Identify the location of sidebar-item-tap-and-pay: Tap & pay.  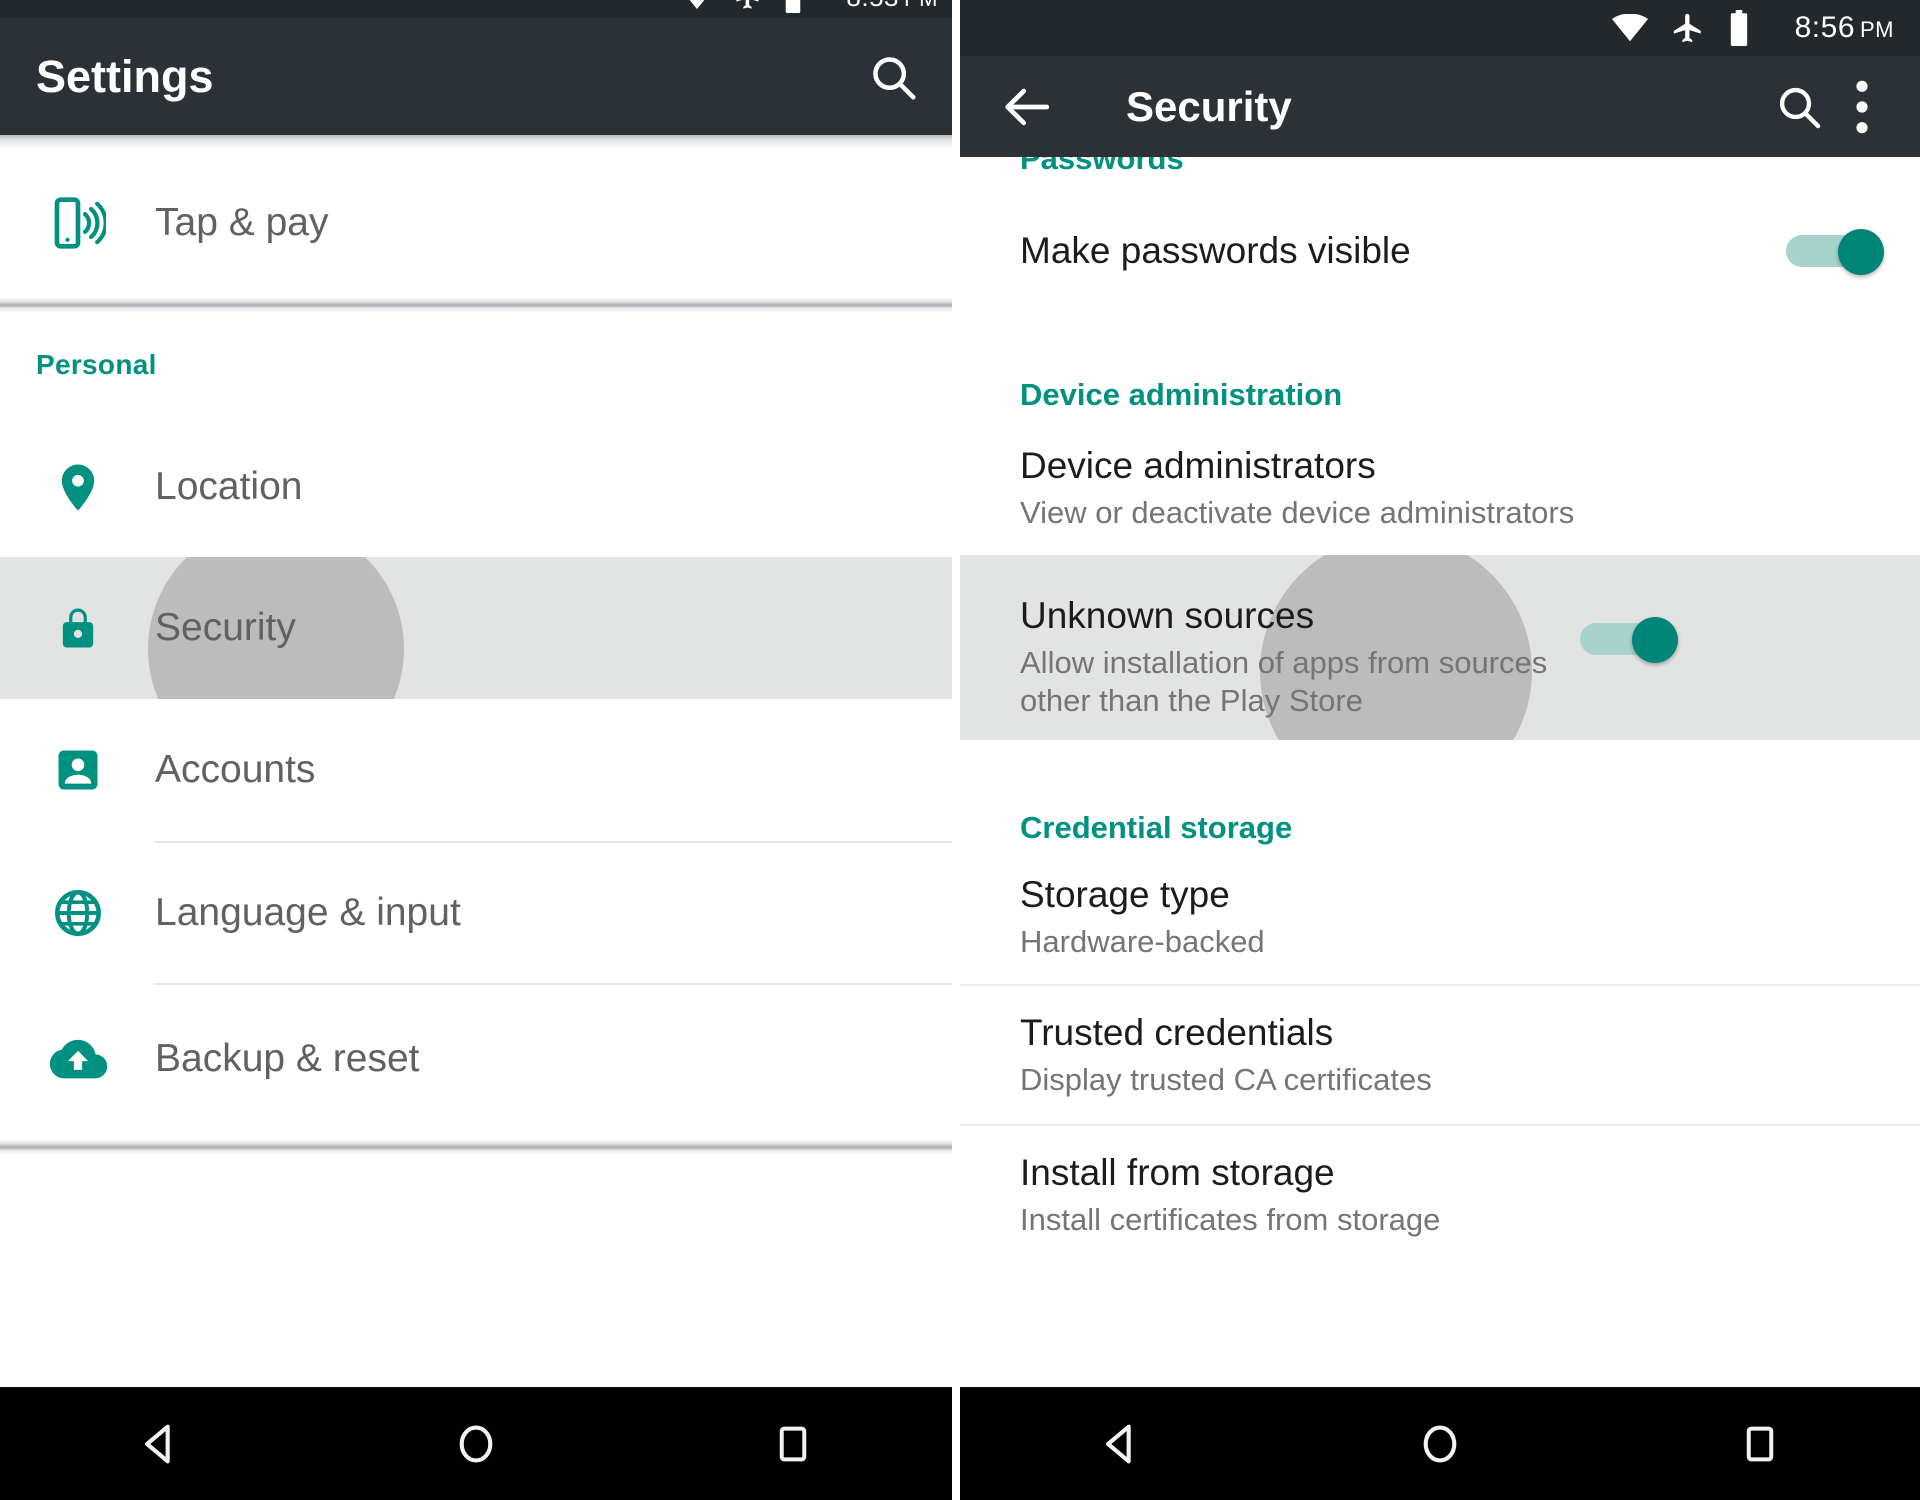
(476, 223).